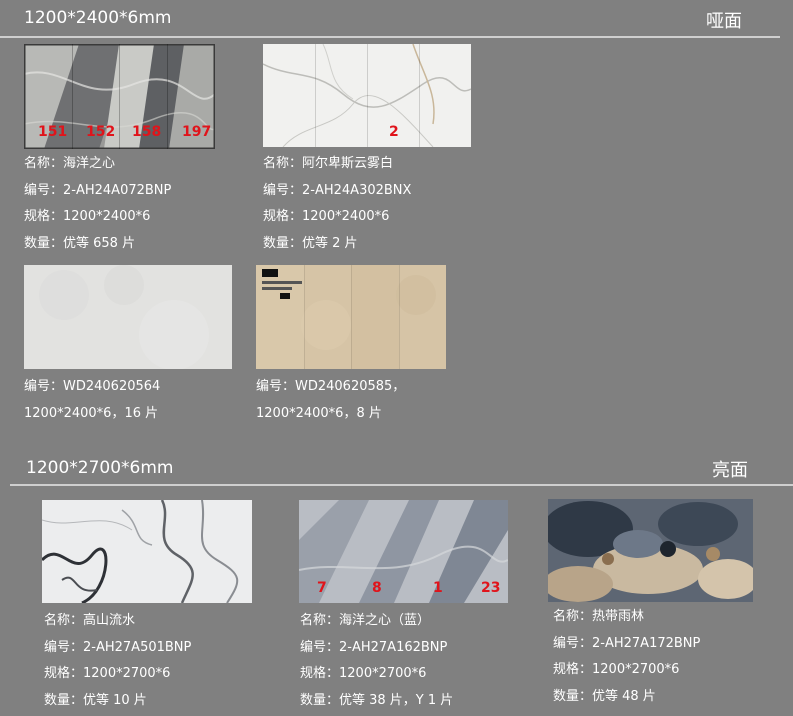  I want to click on product-image-ocean-heart-blue: 7 8 1 23, so click(403, 551).